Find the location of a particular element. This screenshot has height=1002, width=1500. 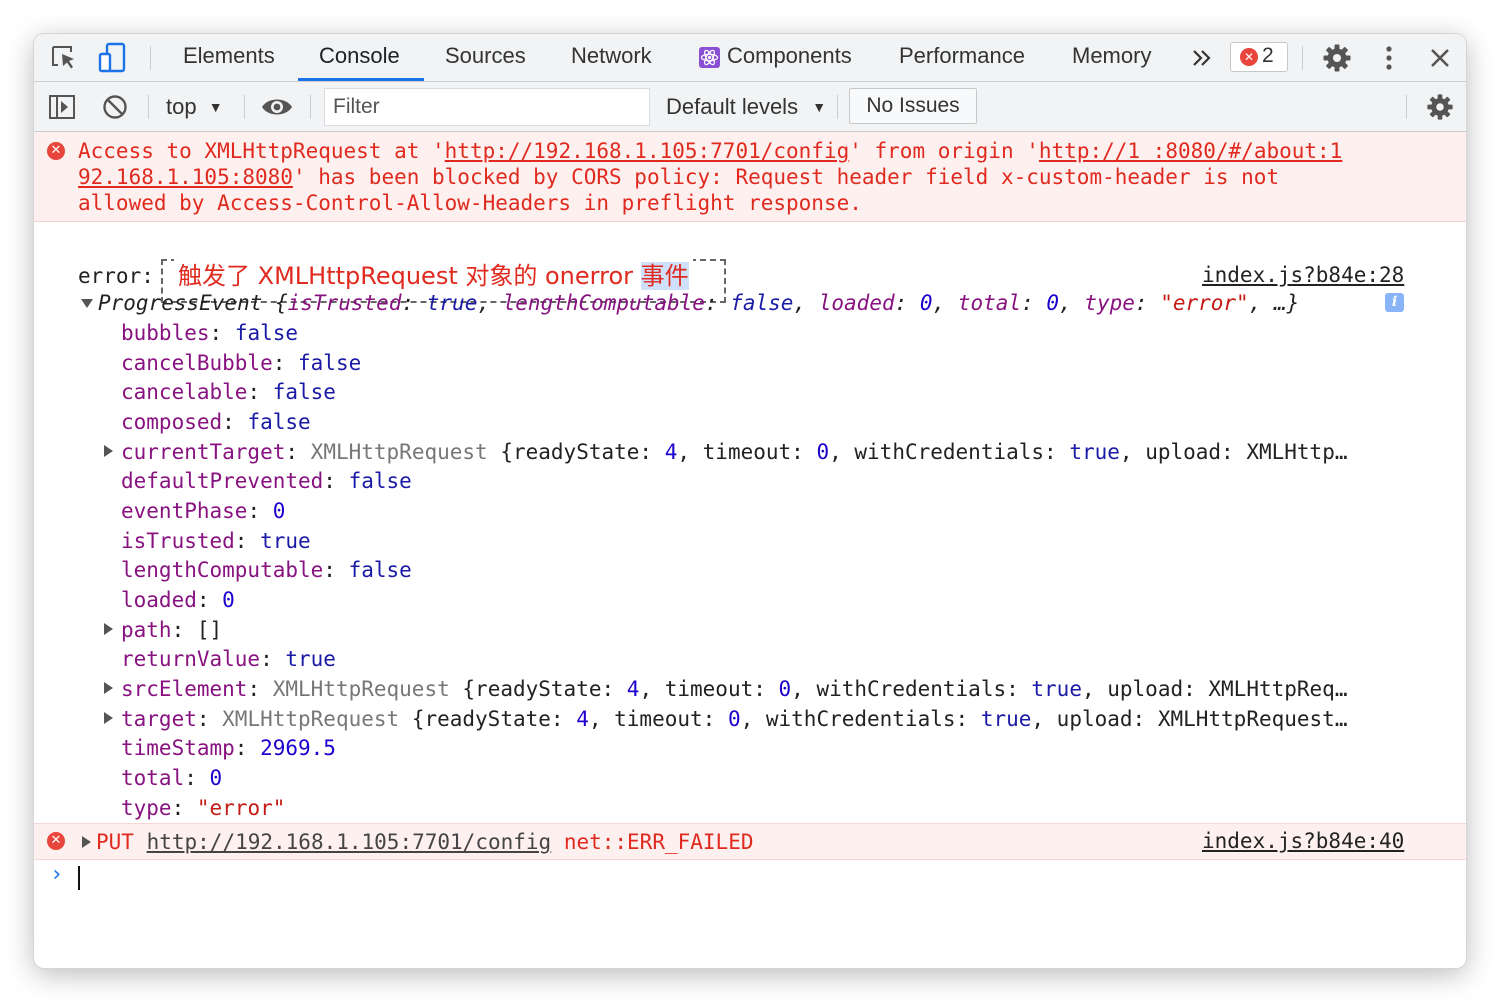

tab-memory: Memory is located at coordinates (1111, 58).